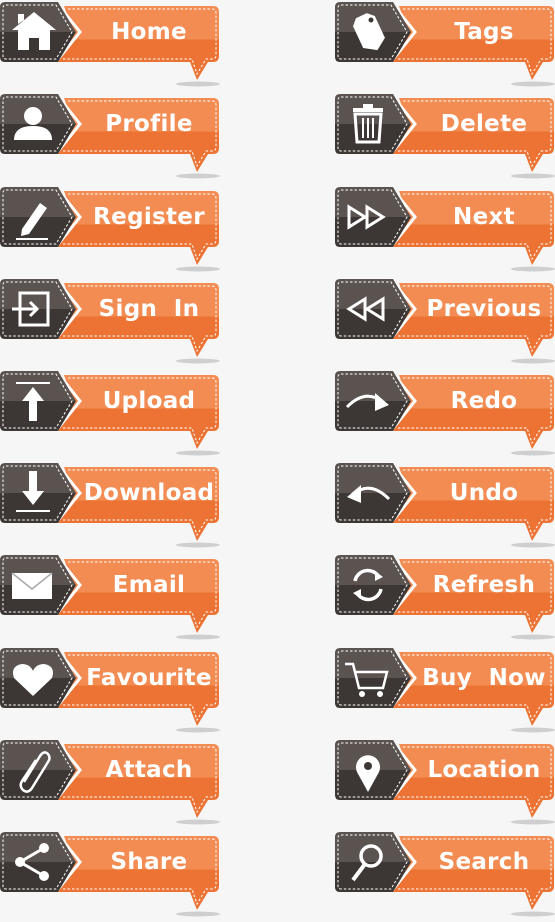 The height and width of the screenshot is (922, 555). What do you see at coordinates (445, 599) in the screenshot?
I see `button-refresh: Refresh` at bounding box center [445, 599].